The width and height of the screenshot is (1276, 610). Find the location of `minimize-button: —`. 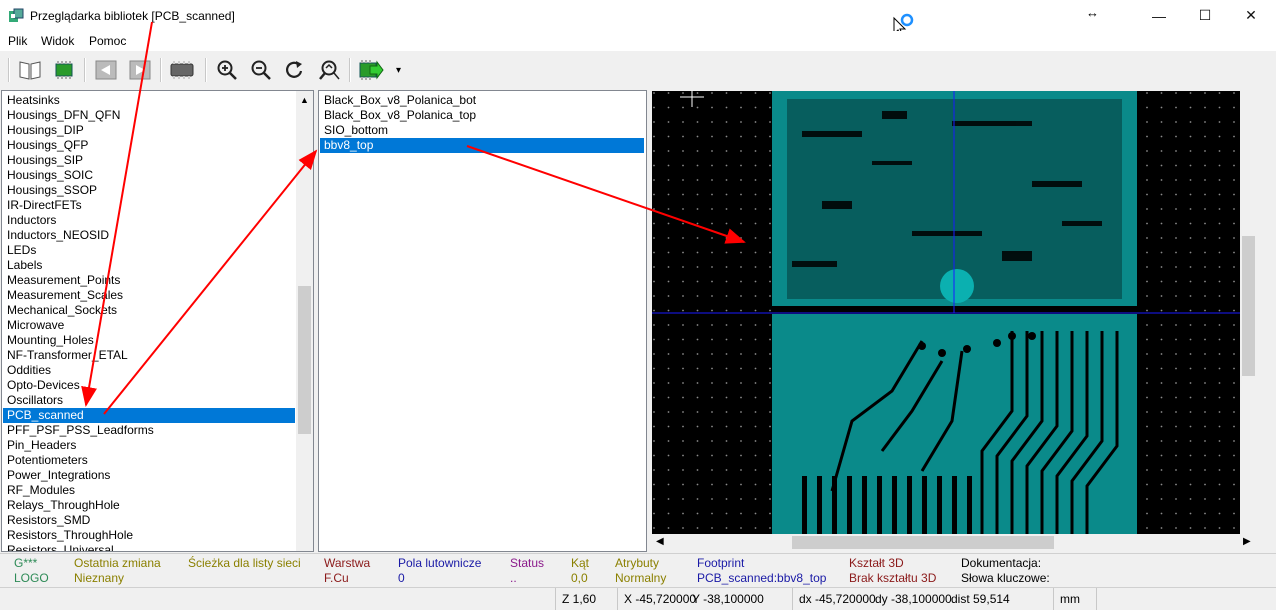

minimize-button: — is located at coordinates (1159, 15).